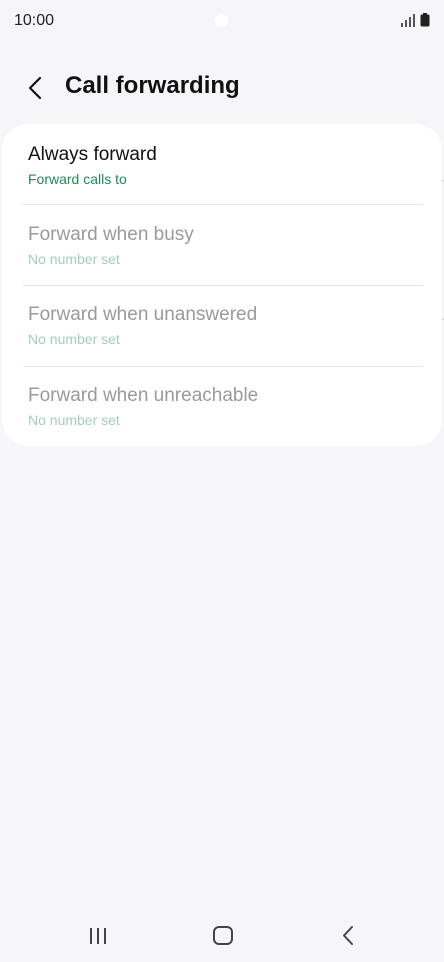 This screenshot has height=962, width=444. Describe the element at coordinates (143, 314) in the screenshot. I see `option-title: Forward when unanswered` at that location.